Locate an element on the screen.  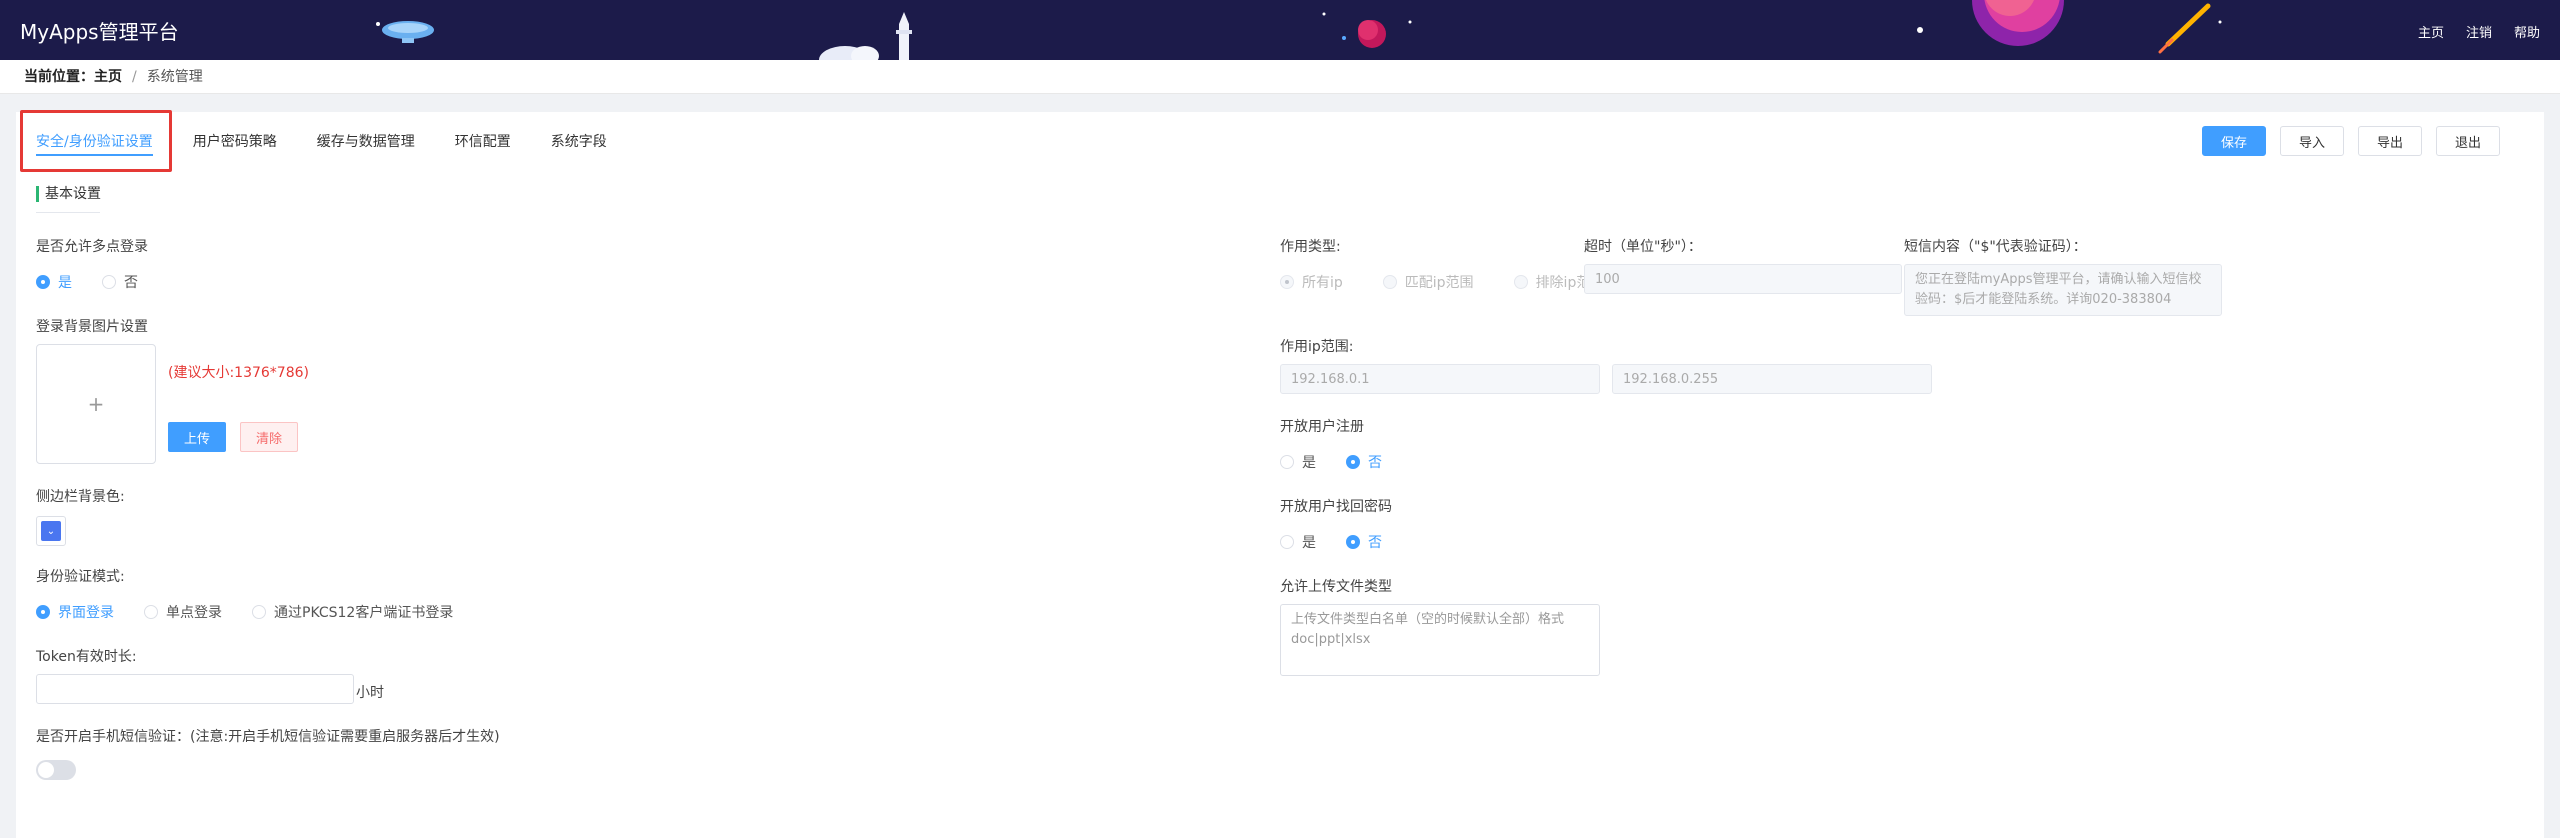
password-recover-radio-group: 是 否 is located at coordinates (1346, 542).